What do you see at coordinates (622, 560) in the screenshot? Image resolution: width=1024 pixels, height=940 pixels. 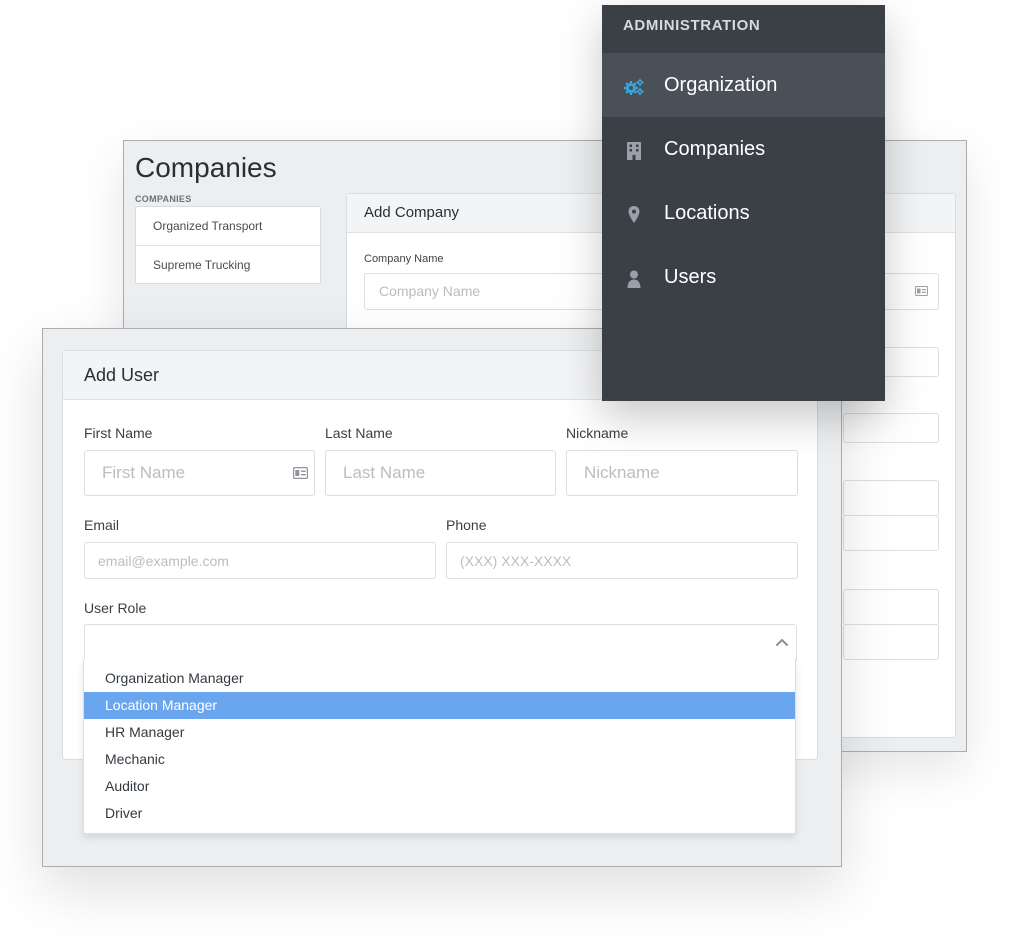 I see `phone-input: (XXX) XXX-XXXX` at bounding box center [622, 560].